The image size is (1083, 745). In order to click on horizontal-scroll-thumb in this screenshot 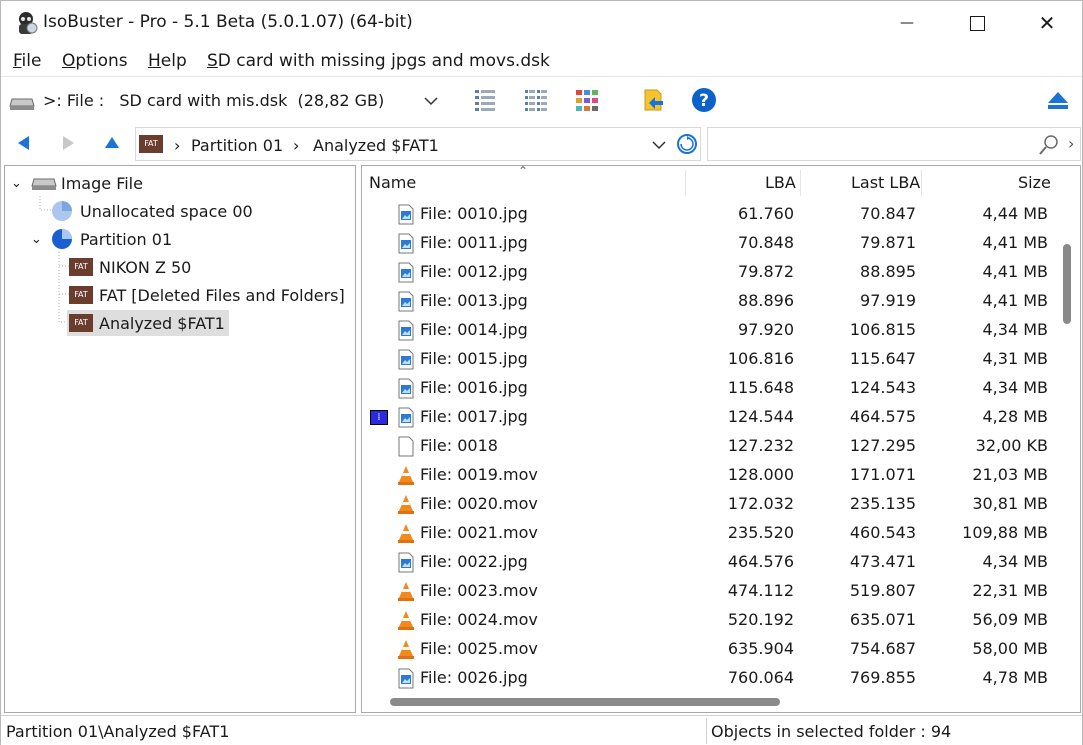, I will do `click(585, 702)`.